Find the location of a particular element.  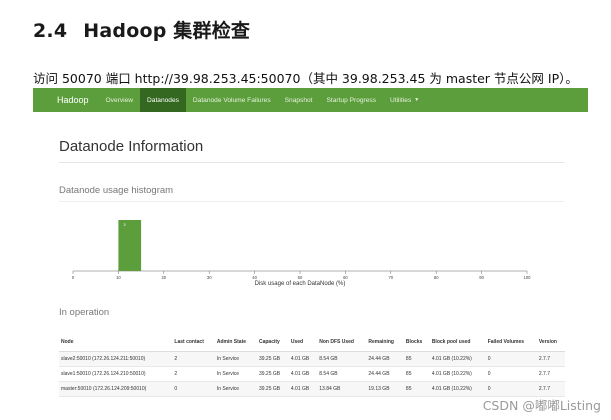

column-header: Block pool used is located at coordinates (457, 344).